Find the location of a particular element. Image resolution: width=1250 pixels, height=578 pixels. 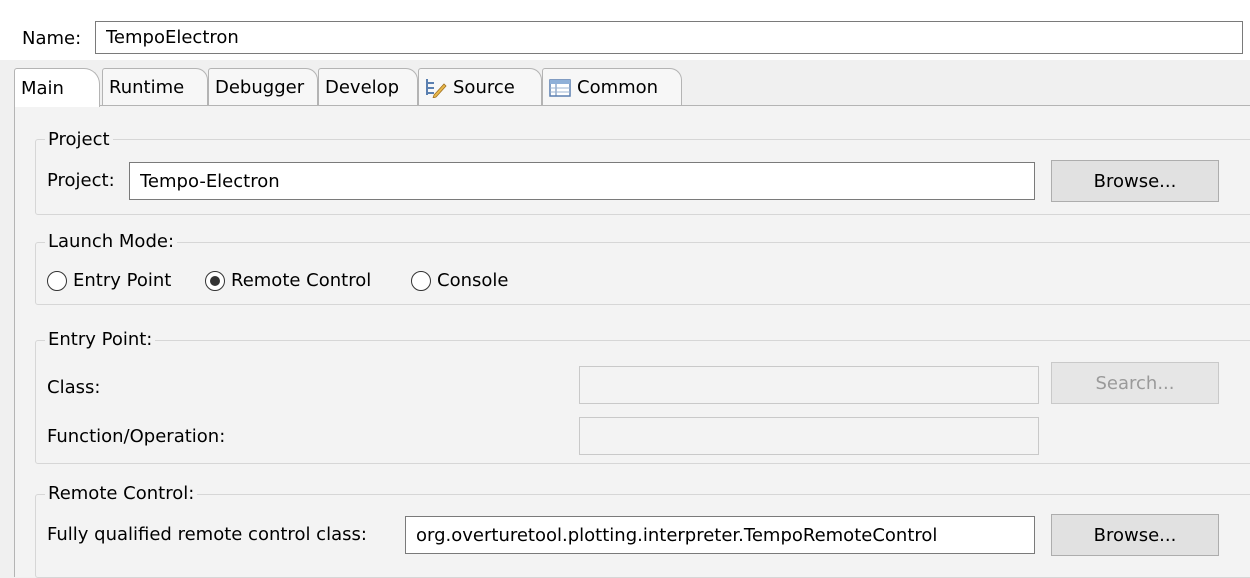

class-label: Class: is located at coordinates (74, 387).